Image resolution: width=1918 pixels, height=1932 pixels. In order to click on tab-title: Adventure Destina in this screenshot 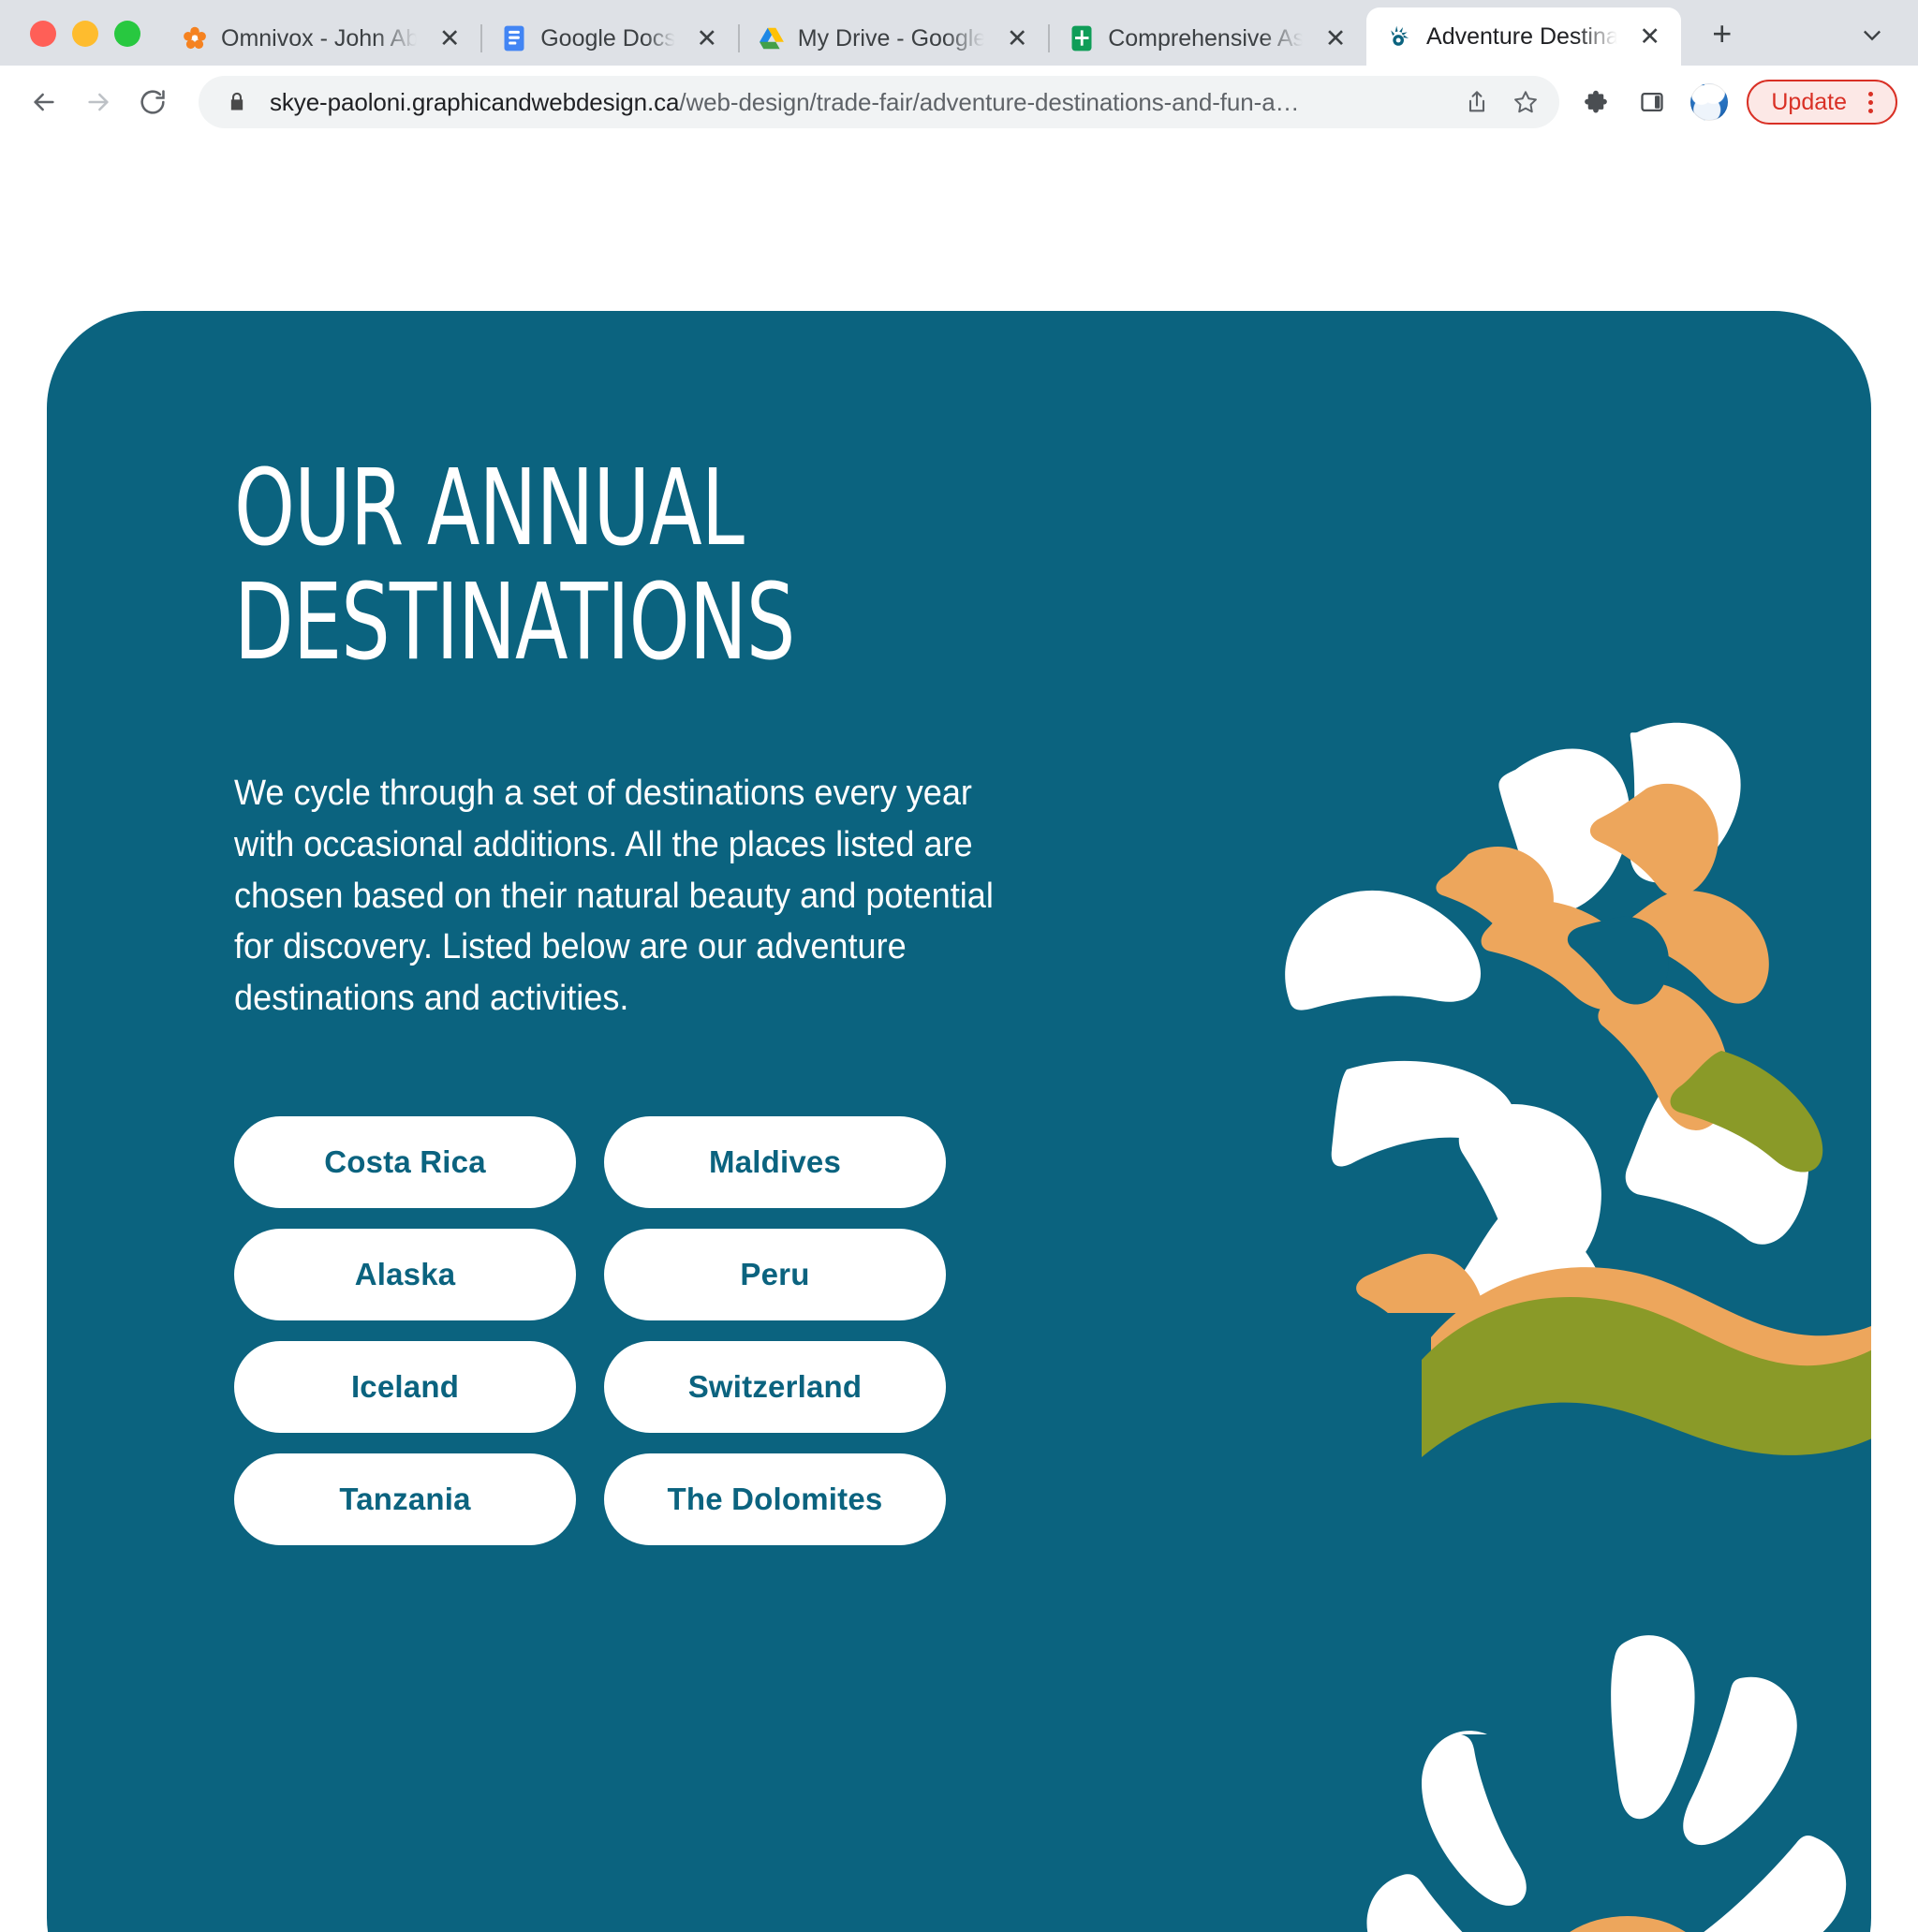, I will do `click(1522, 36)`.